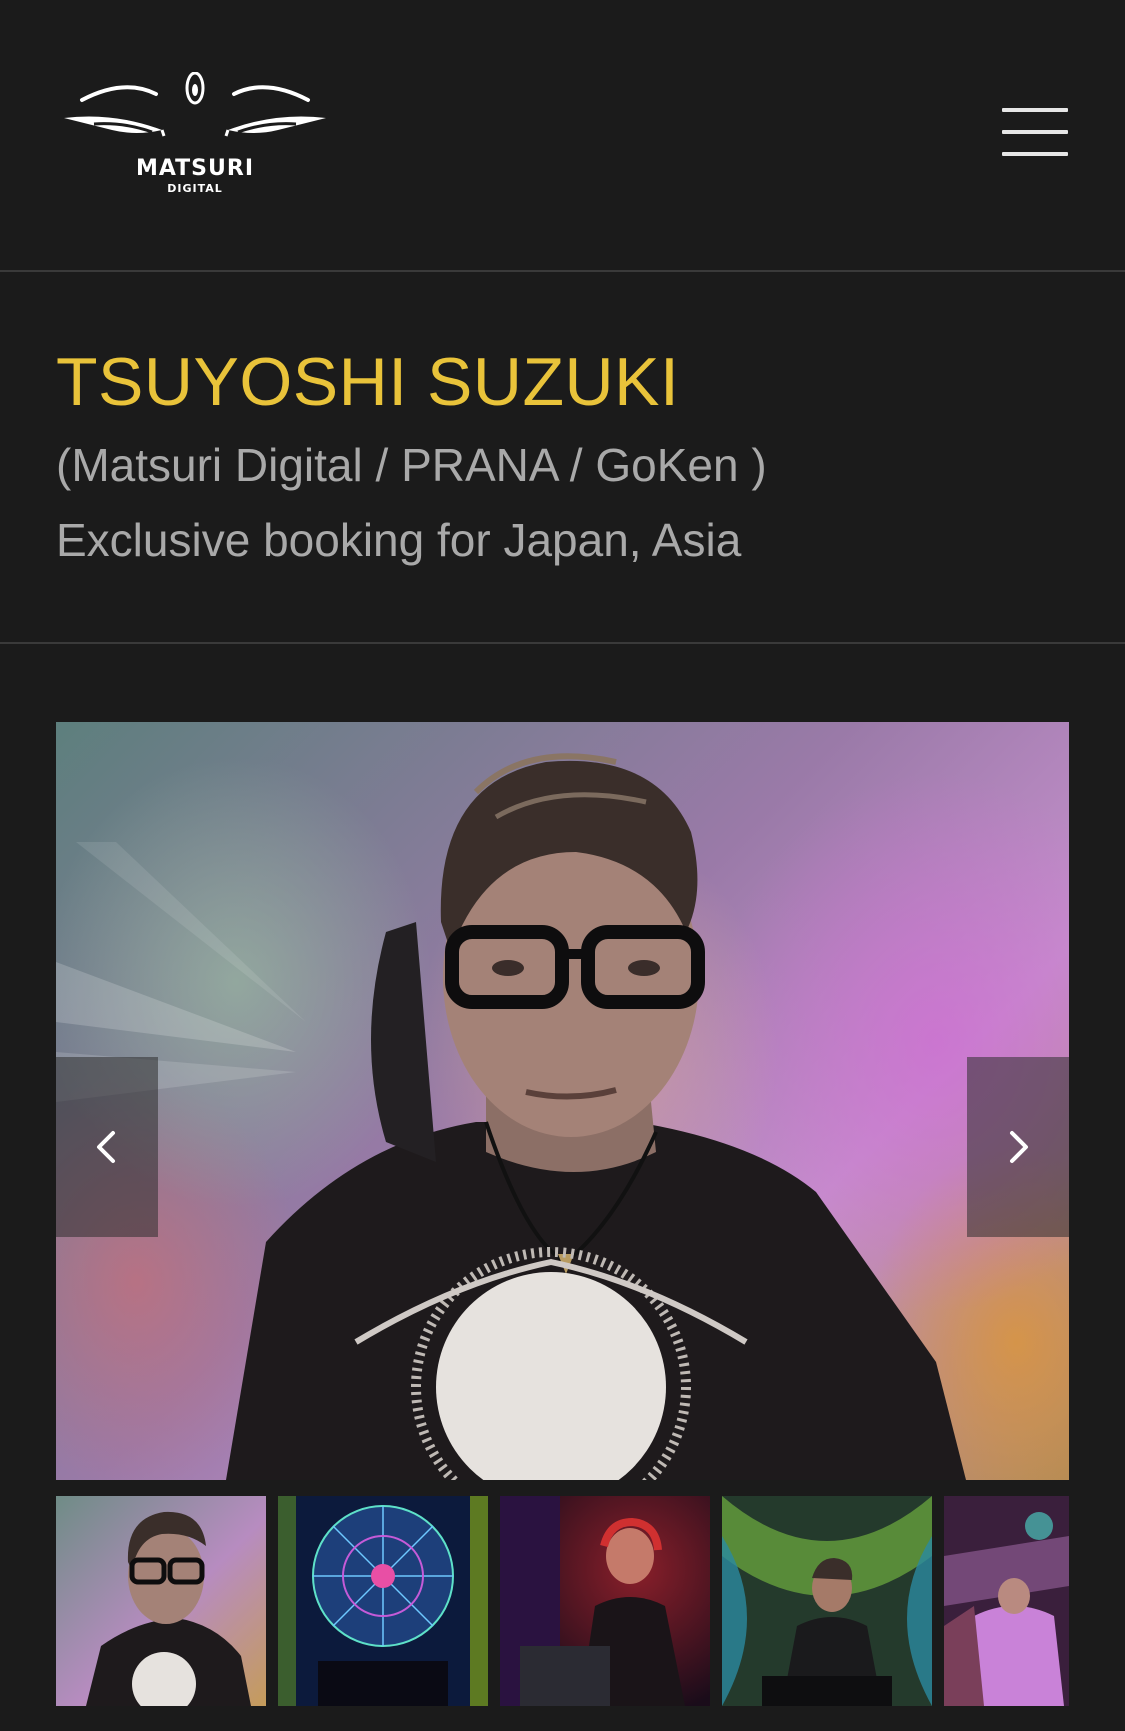 This screenshot has height=1731, width=1125. I want to click on gallery-next-button, so click(1018, 1147).